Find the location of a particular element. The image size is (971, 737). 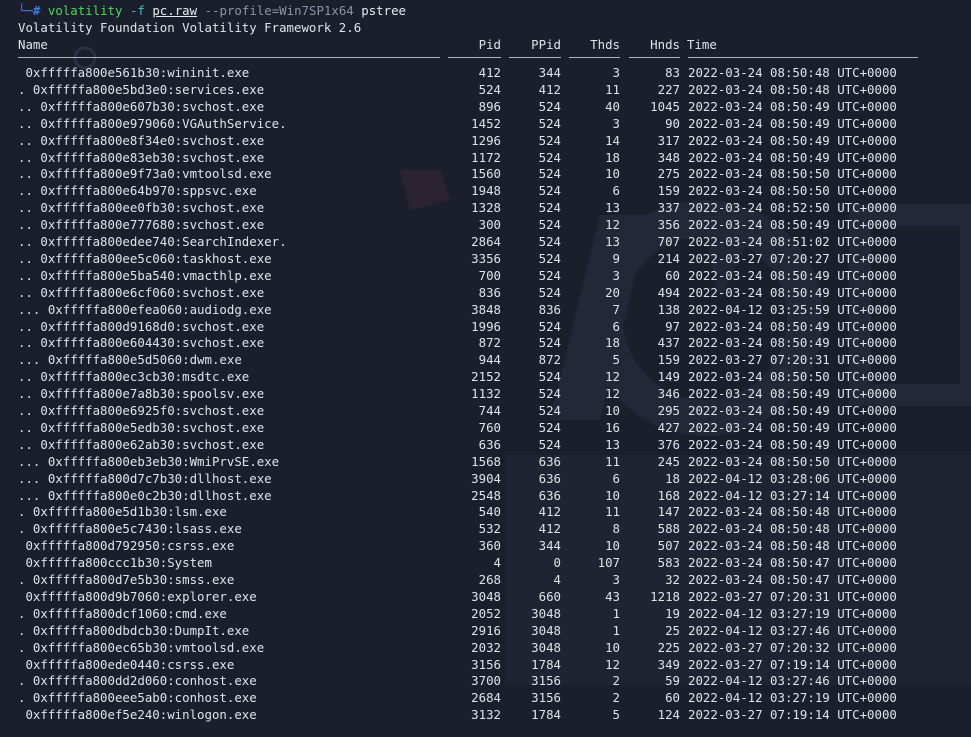

row-cell-hnds: 356 is located at coordinates (668, 225).